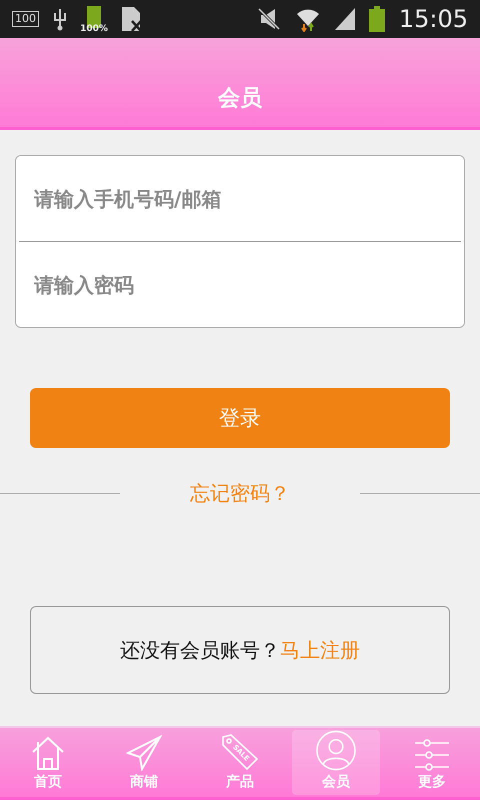 Image resolution: width=480 pixels, height=800 pixels. I want to click on sliders-icon, so click(432, 755).